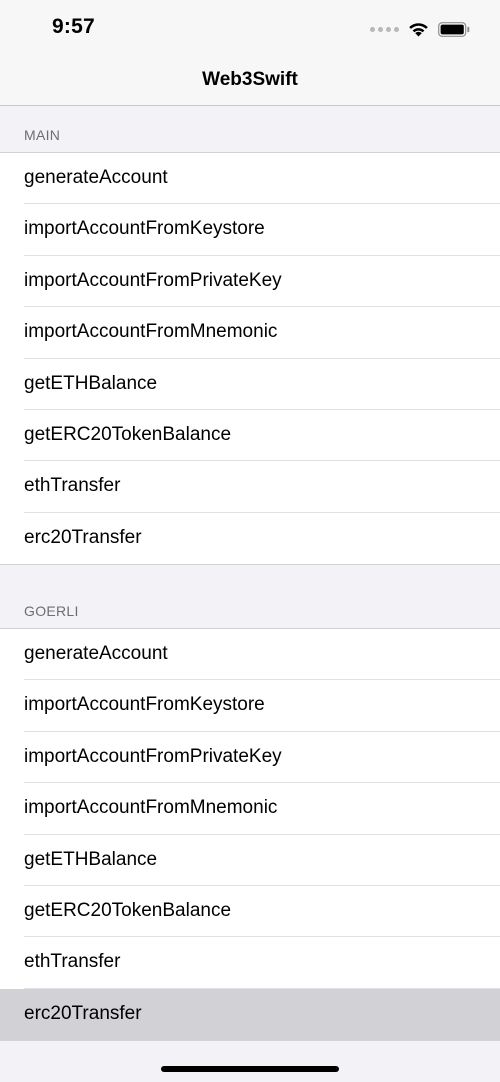 The image size is (500, 1082). Describe the element at coordinates (73, 26) in the screenshot. I see `status-time: 9:57` at that location.